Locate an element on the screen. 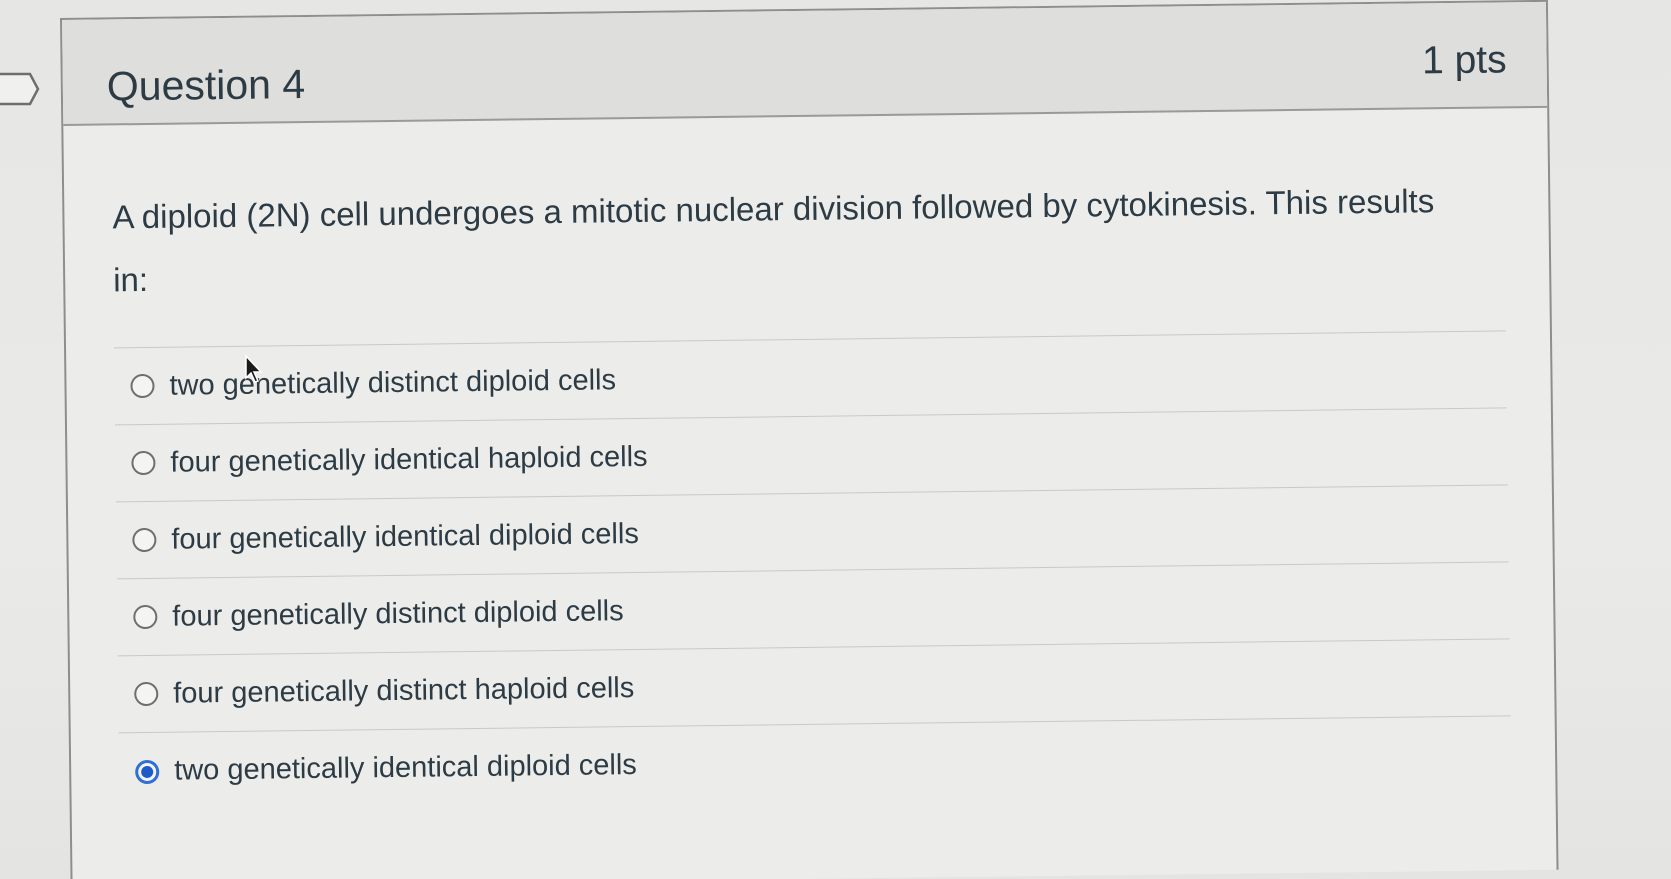  bookmark-flag-icon is located at coordinates (21, 89).